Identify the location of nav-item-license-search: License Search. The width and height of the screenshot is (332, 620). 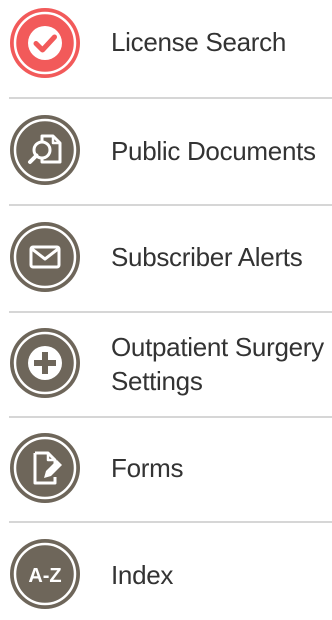
(166, 46).